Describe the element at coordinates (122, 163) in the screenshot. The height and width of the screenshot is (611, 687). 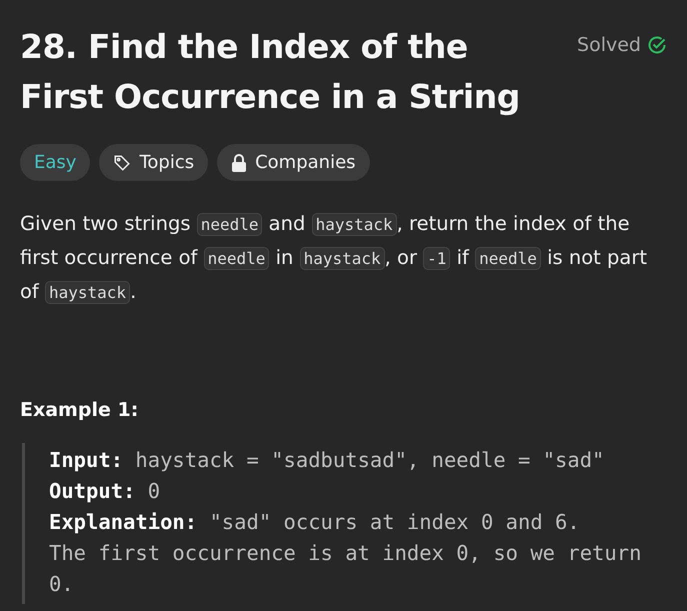
I see `tag-icon` at that location.